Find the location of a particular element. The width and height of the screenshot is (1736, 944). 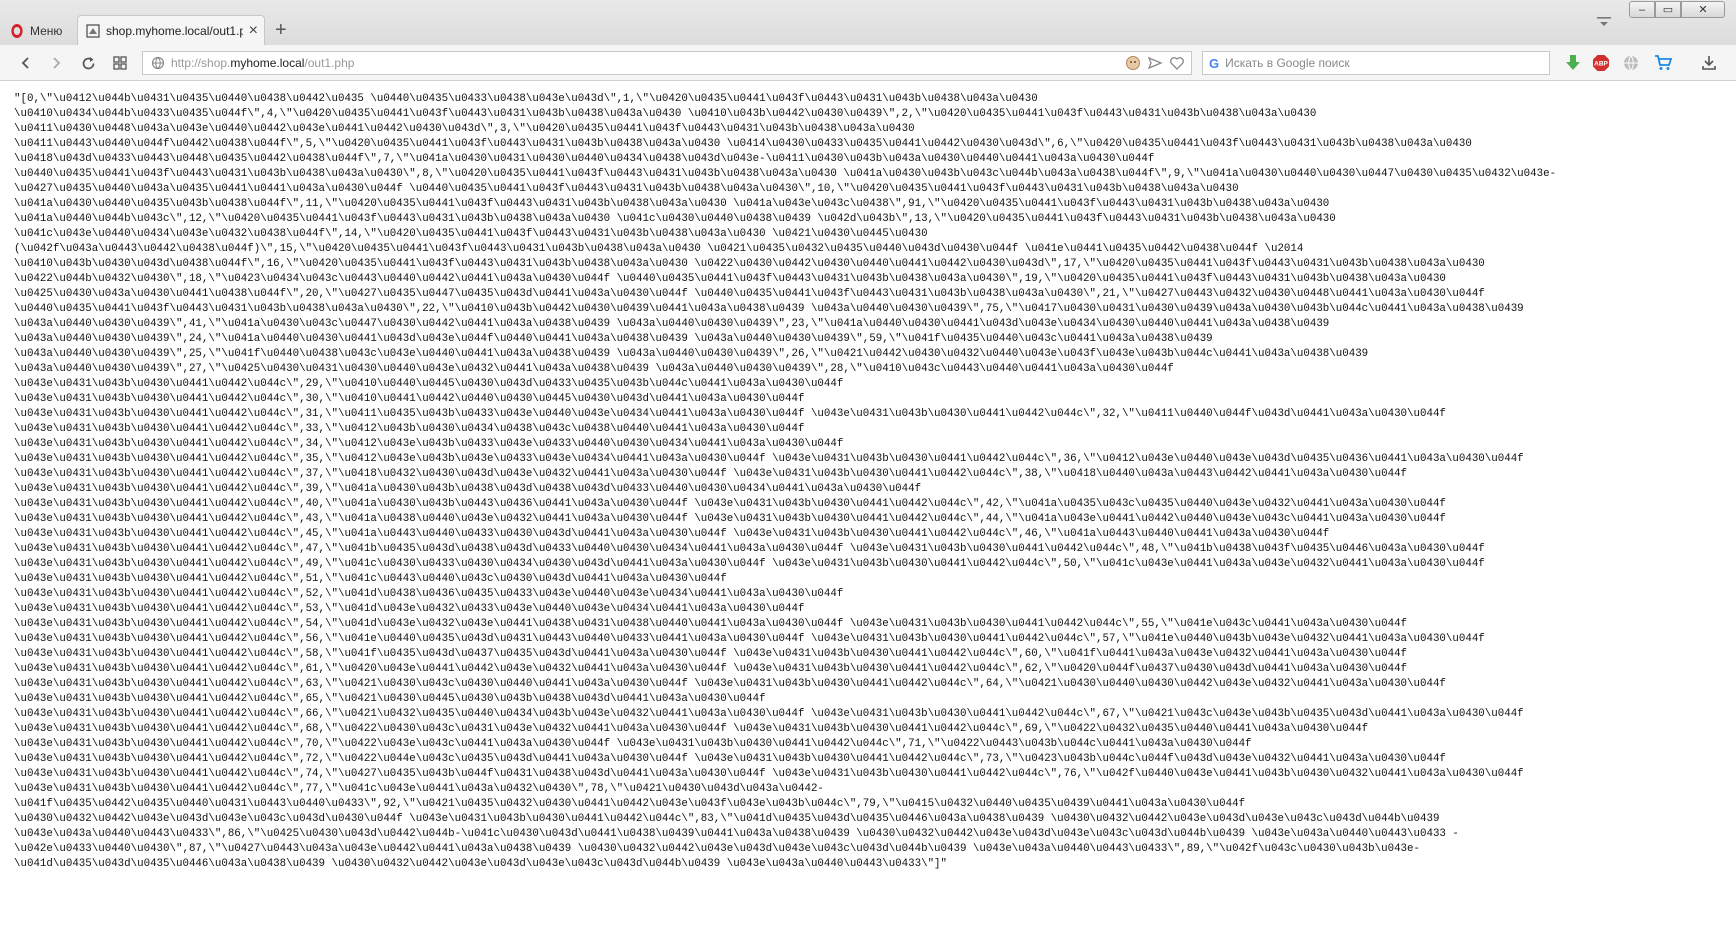

browser-tab: shop.myhome.local/out1.php × is located at coordinates (171, 30).